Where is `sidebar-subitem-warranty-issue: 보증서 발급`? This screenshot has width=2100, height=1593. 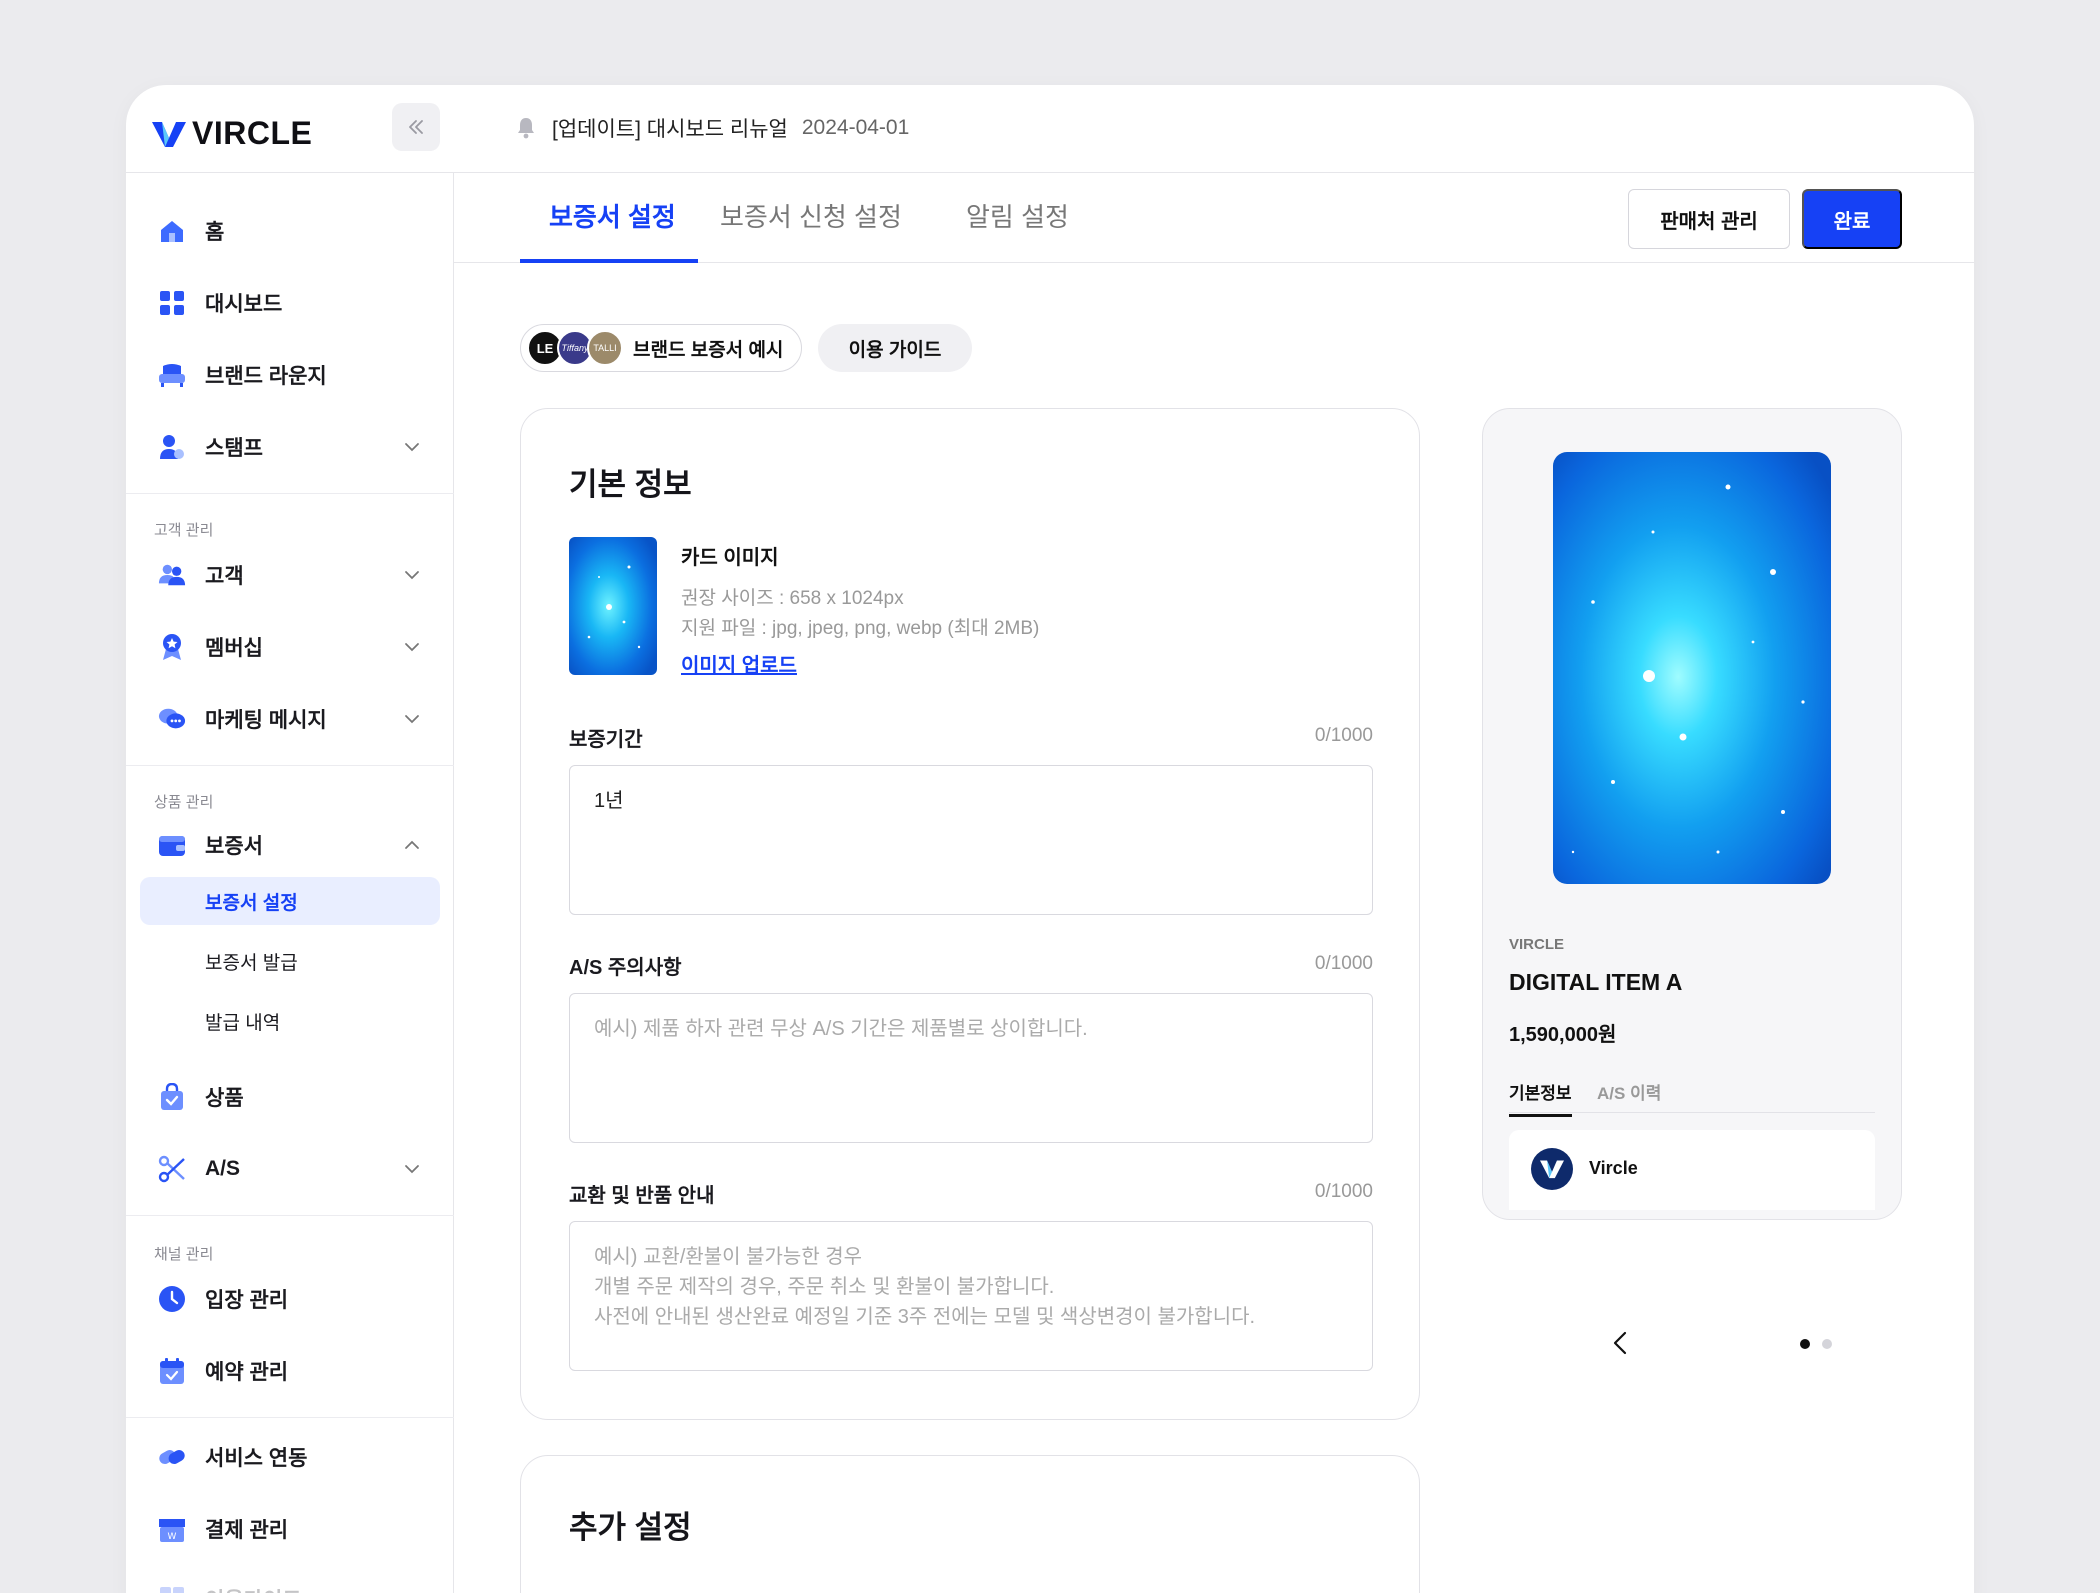
sidebar-subitem-warranty-issue: 보증서 발급 is located at coordinates (290, 961).